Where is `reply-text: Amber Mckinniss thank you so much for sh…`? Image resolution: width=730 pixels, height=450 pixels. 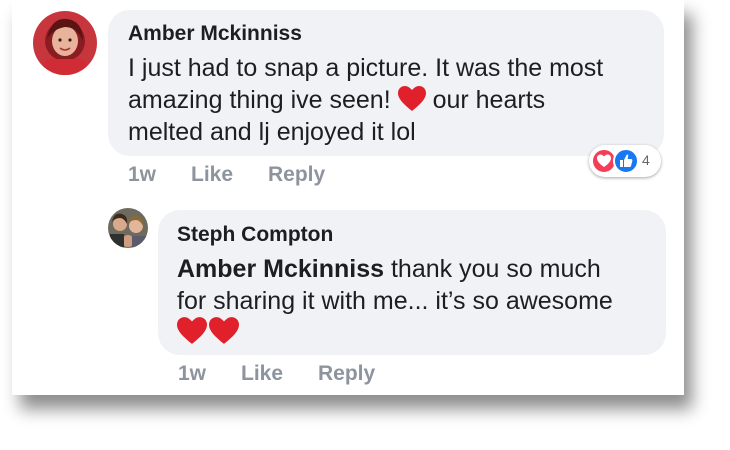 reply-text: Amber Mckinniss thank you so much for sh… is located at coordinates (395, 302).